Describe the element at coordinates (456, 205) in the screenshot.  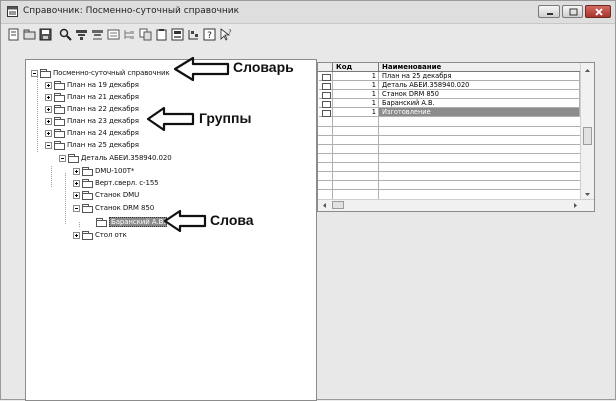
I see `horizontal-scrollbar` at that location.